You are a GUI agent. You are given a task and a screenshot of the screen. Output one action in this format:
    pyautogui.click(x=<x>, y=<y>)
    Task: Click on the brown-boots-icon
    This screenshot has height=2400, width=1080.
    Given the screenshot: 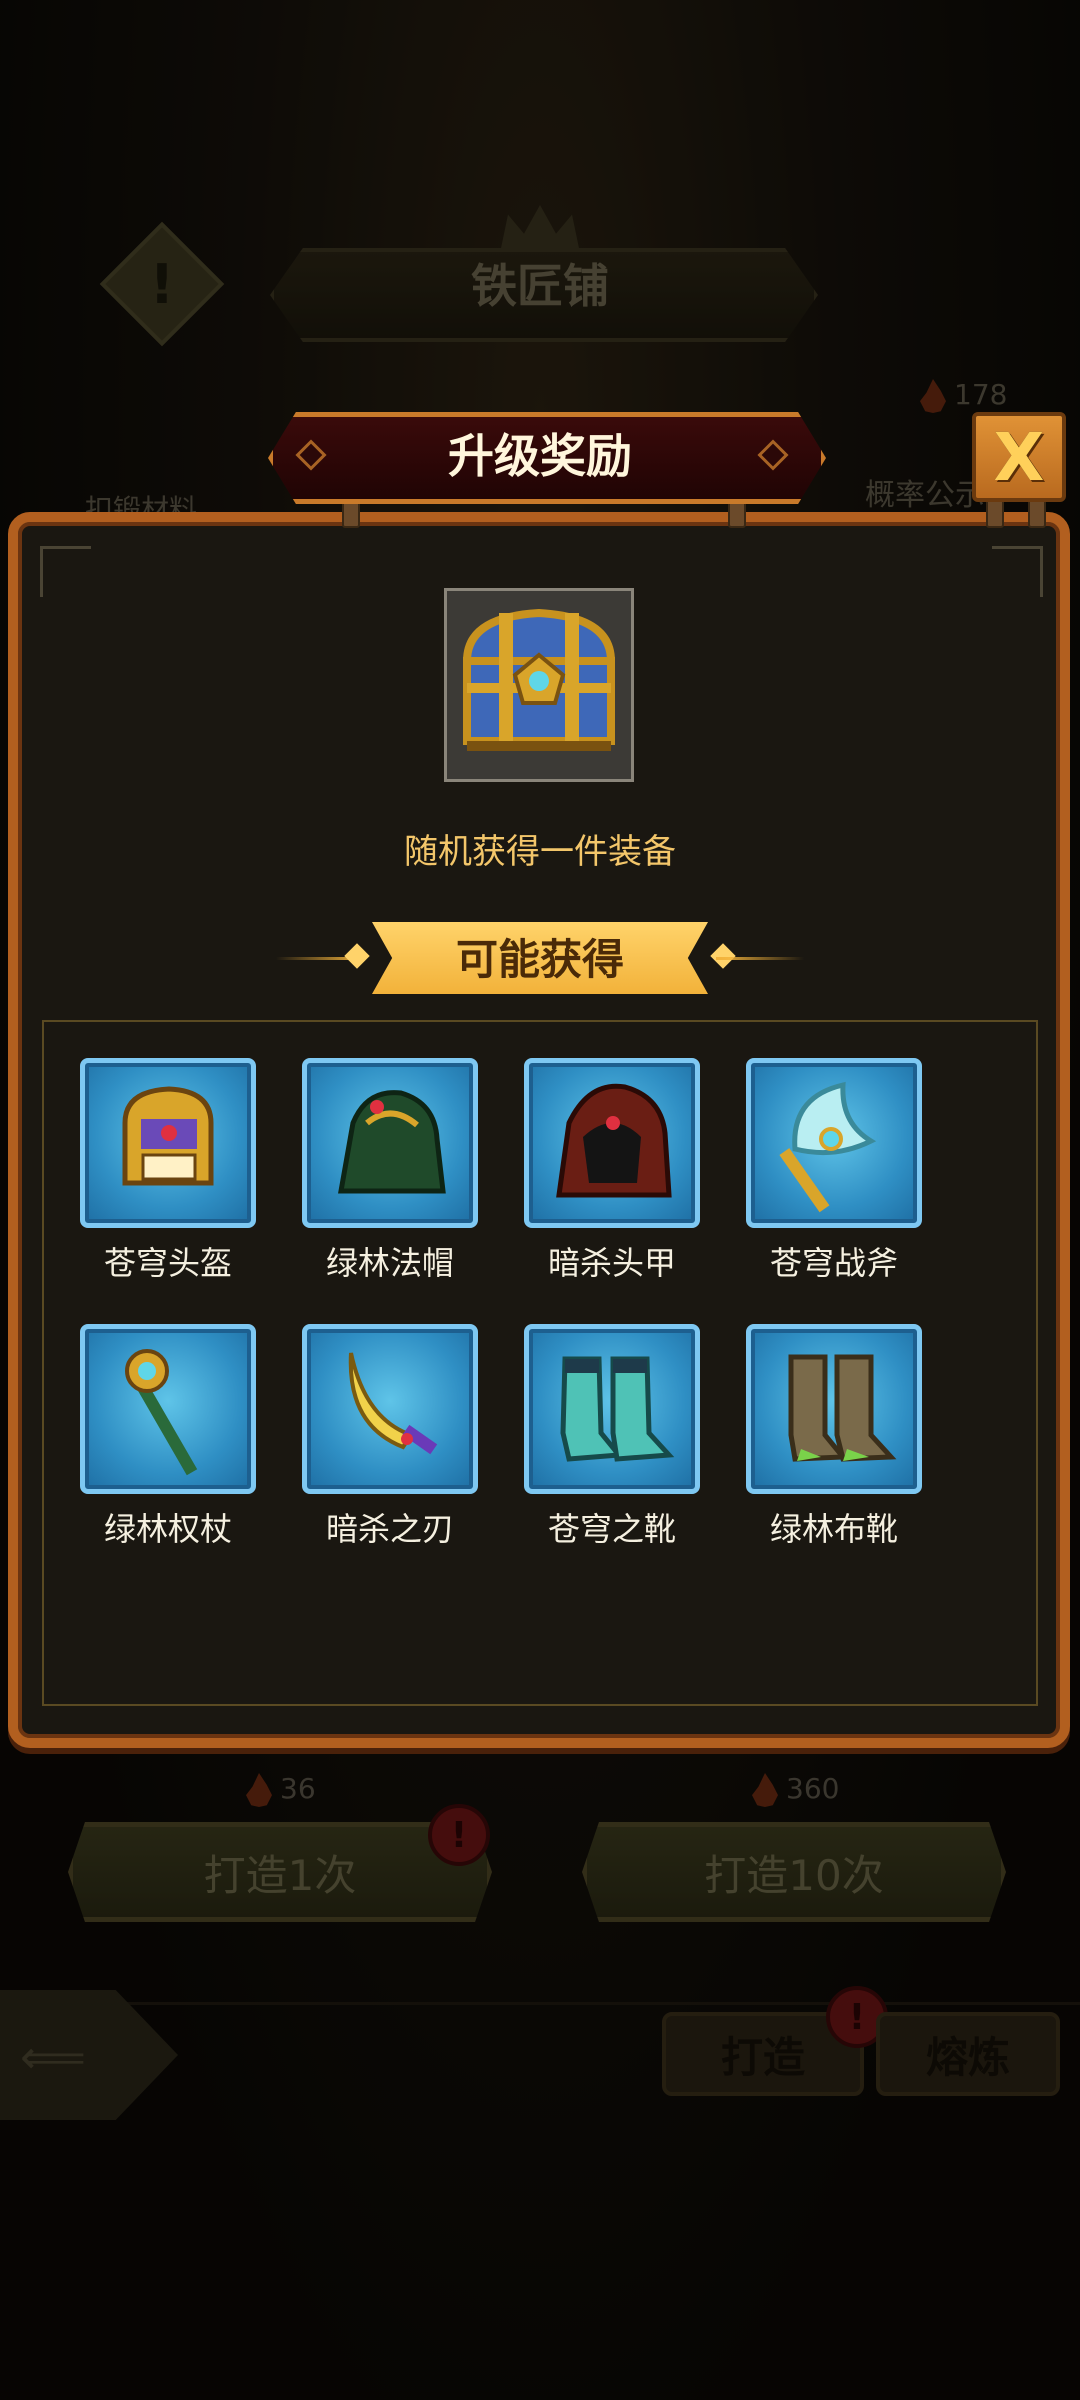 What is the action you would take?
    pyautogui.click(x=842, y=1408)
    